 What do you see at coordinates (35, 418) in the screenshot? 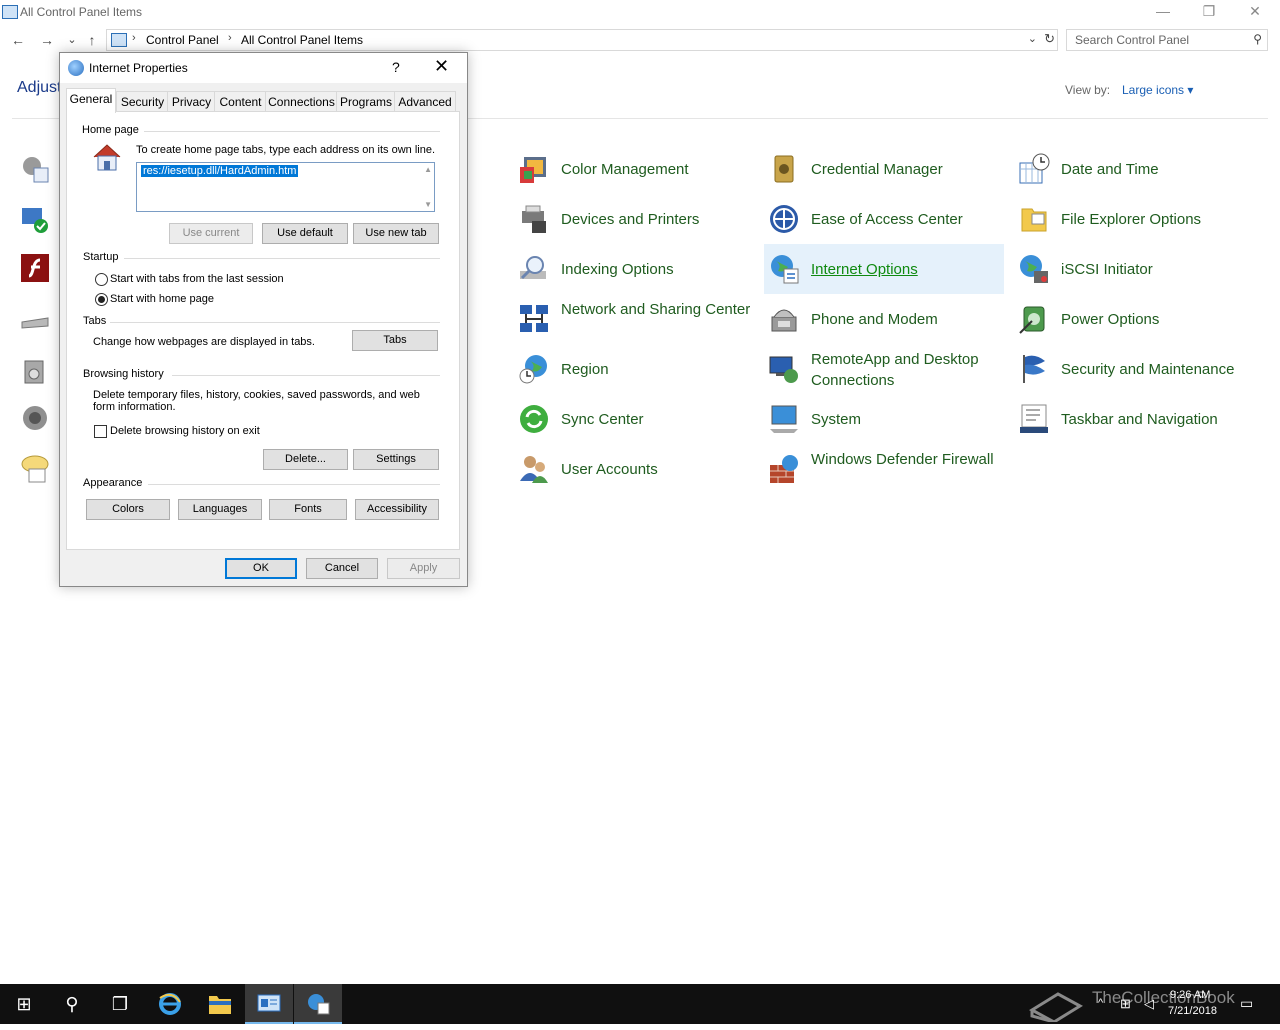
I see `sound-icon` at bounding box center [35, 418].